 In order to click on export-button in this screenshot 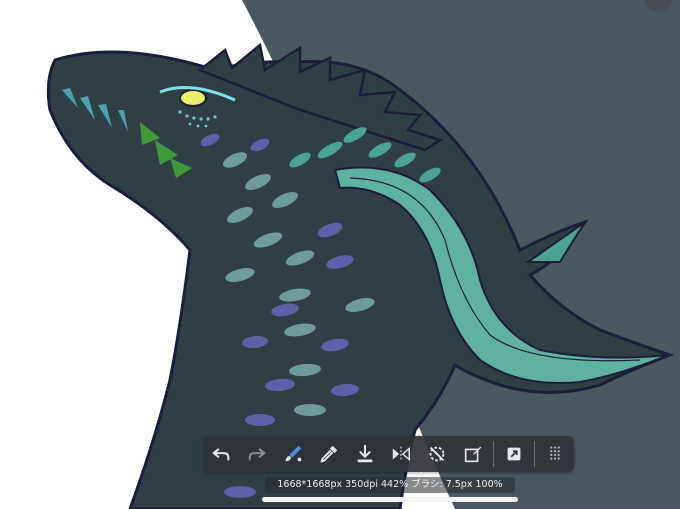, I will do `click(514, 454)`.